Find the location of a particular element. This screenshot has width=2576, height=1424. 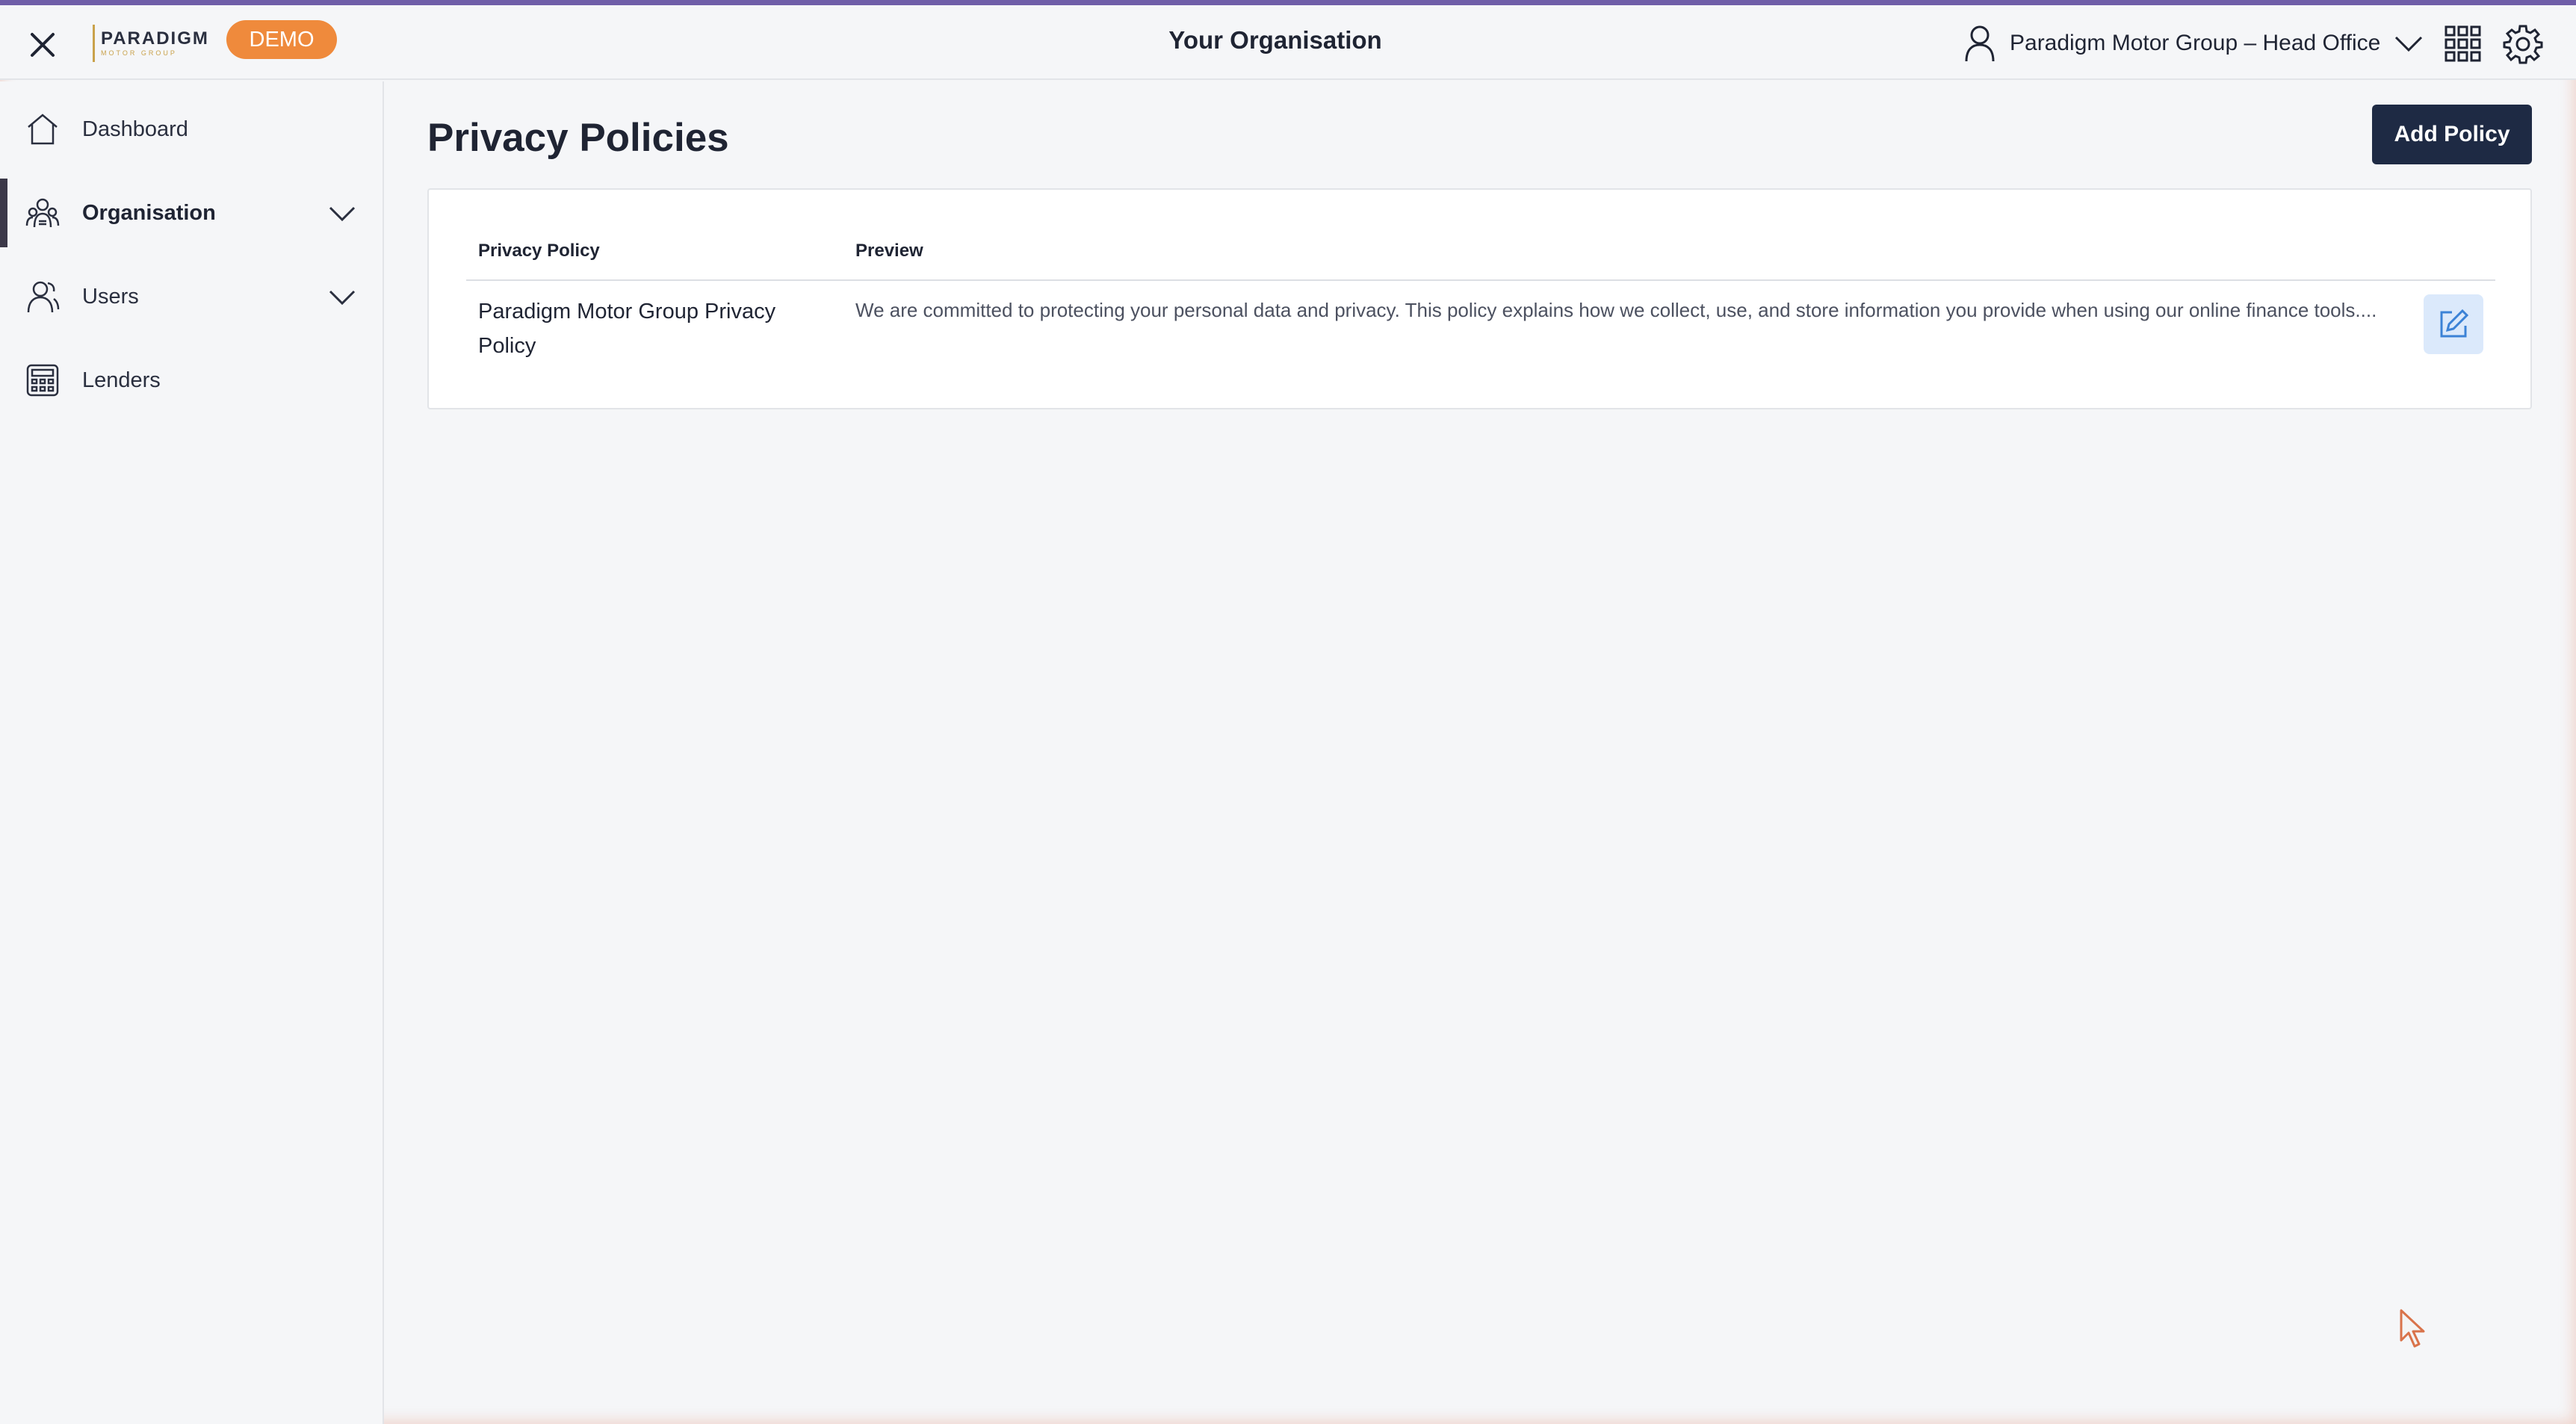

environment-badge: DEMO is located at coordinates (281, 39).